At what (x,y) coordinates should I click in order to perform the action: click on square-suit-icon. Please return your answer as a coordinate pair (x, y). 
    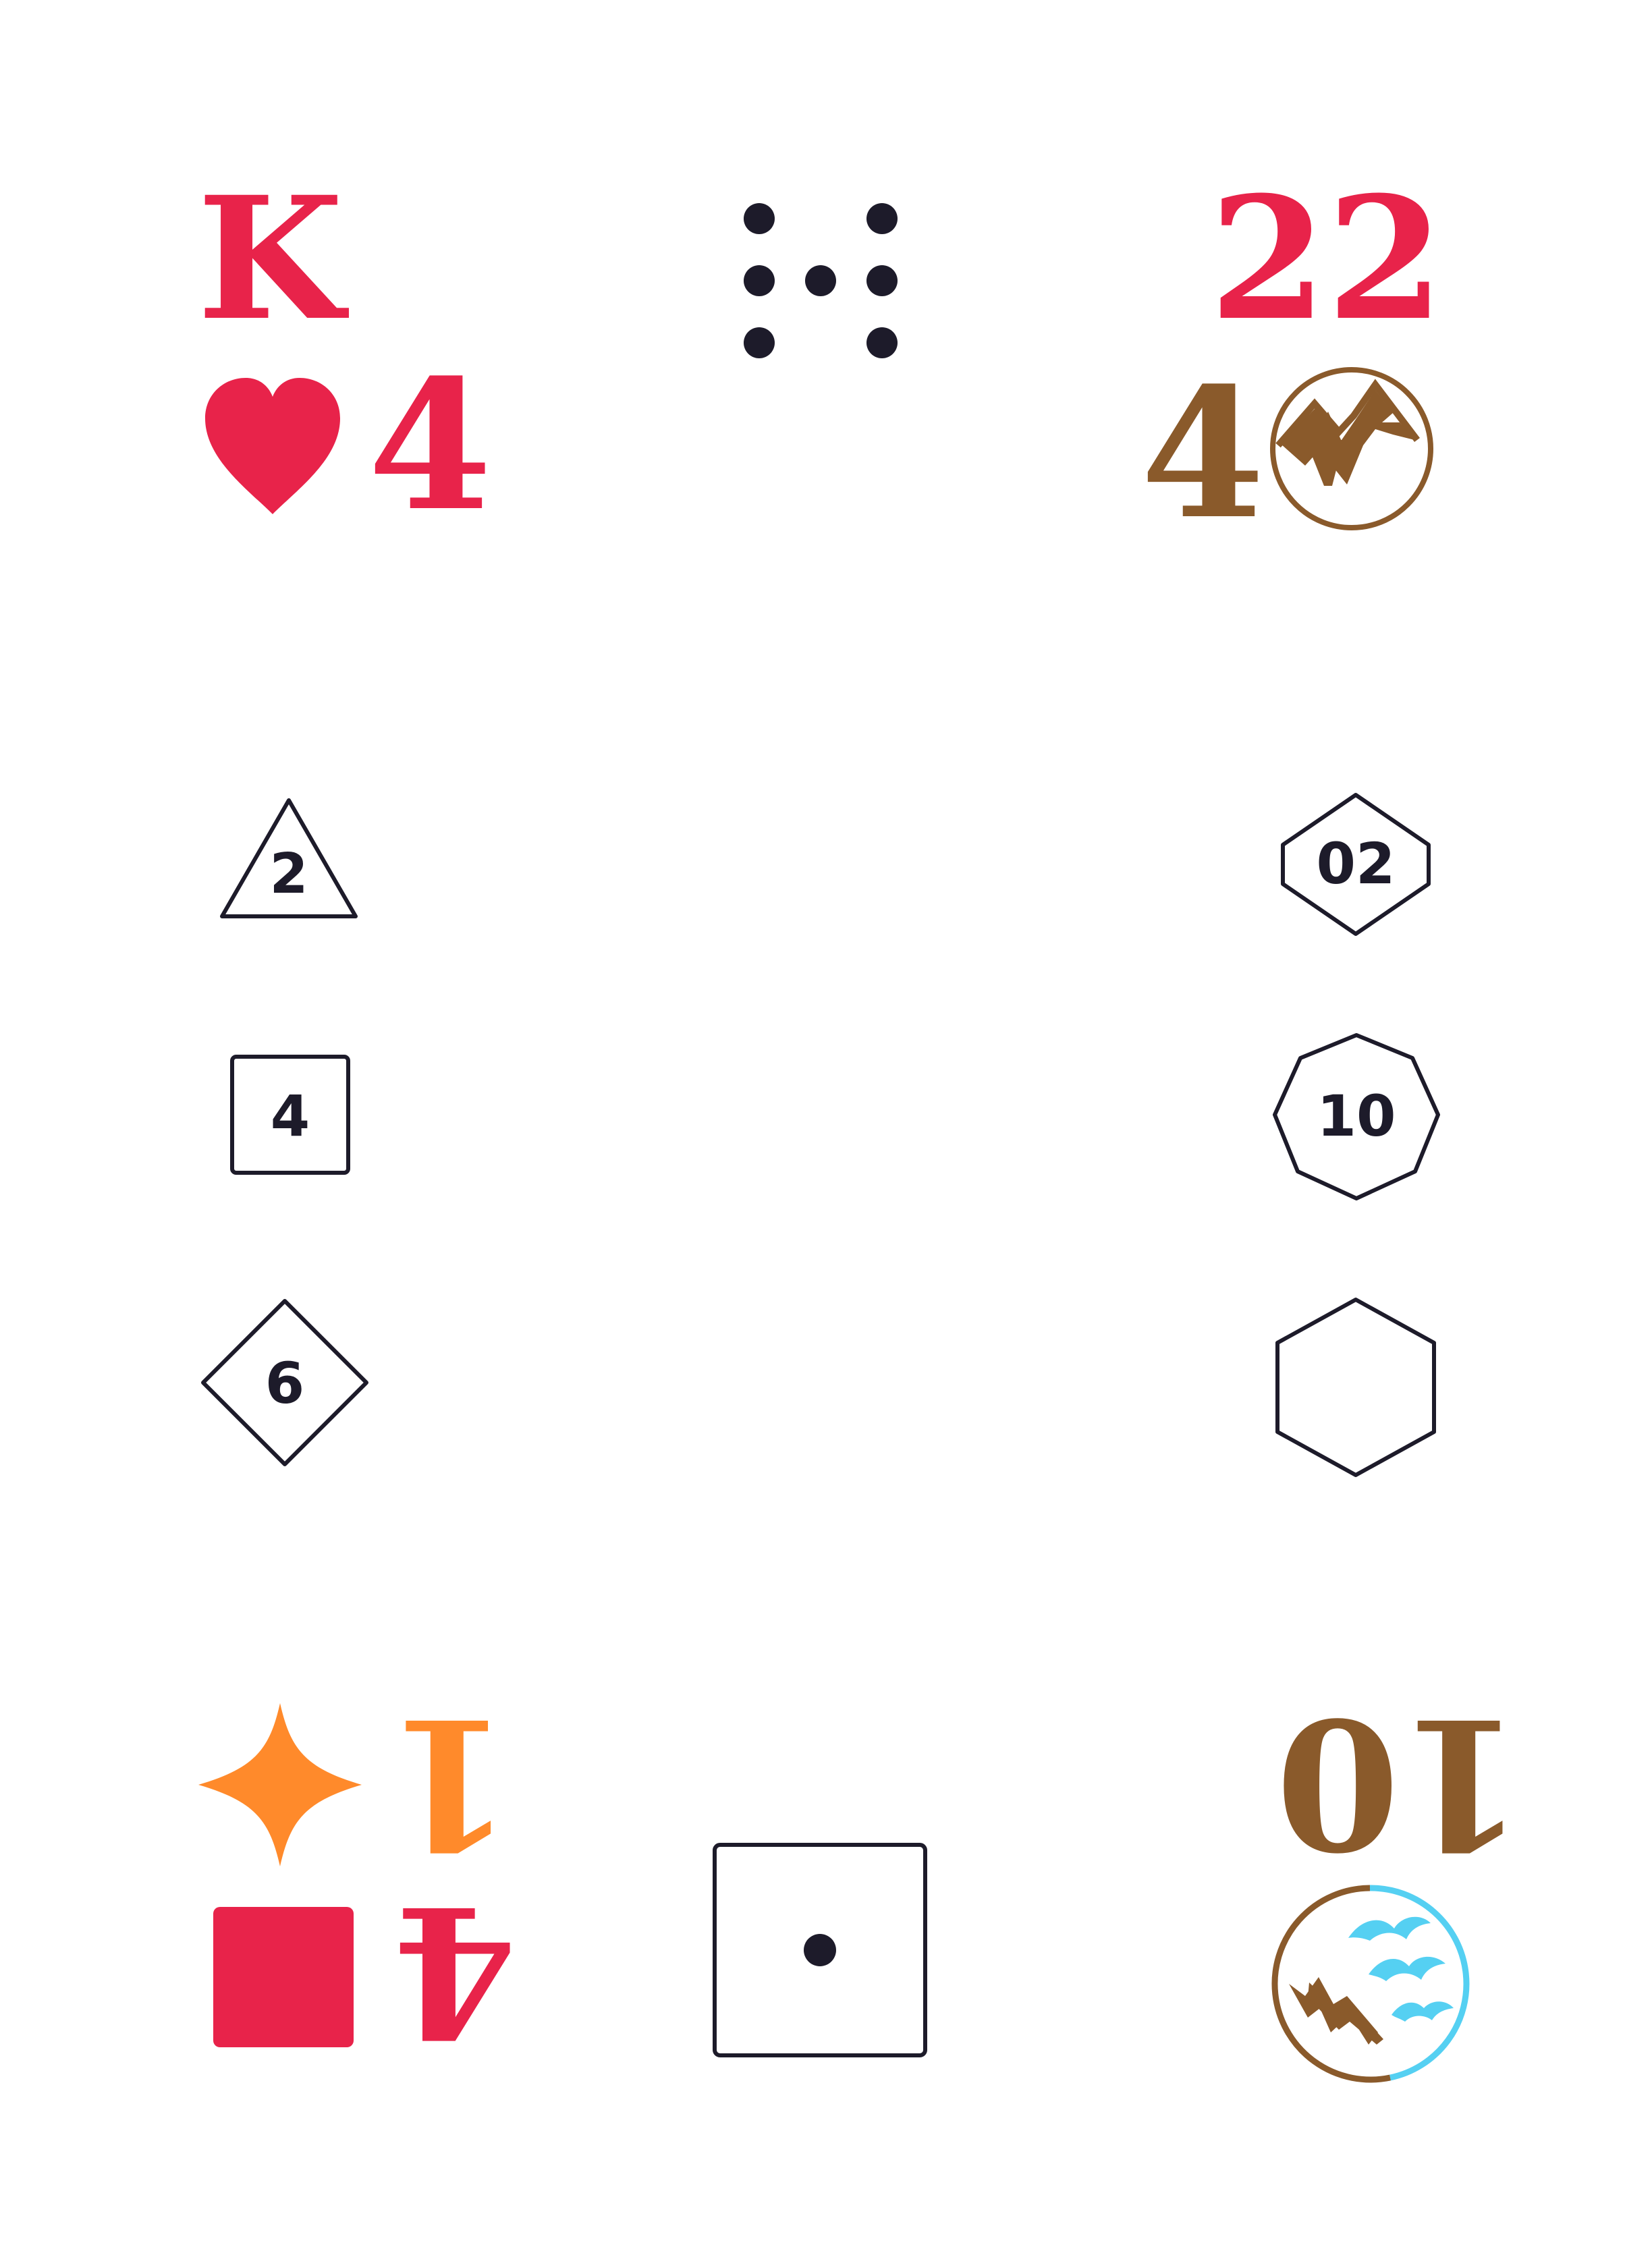
    Looking at the image, I should click on (283, 1977).